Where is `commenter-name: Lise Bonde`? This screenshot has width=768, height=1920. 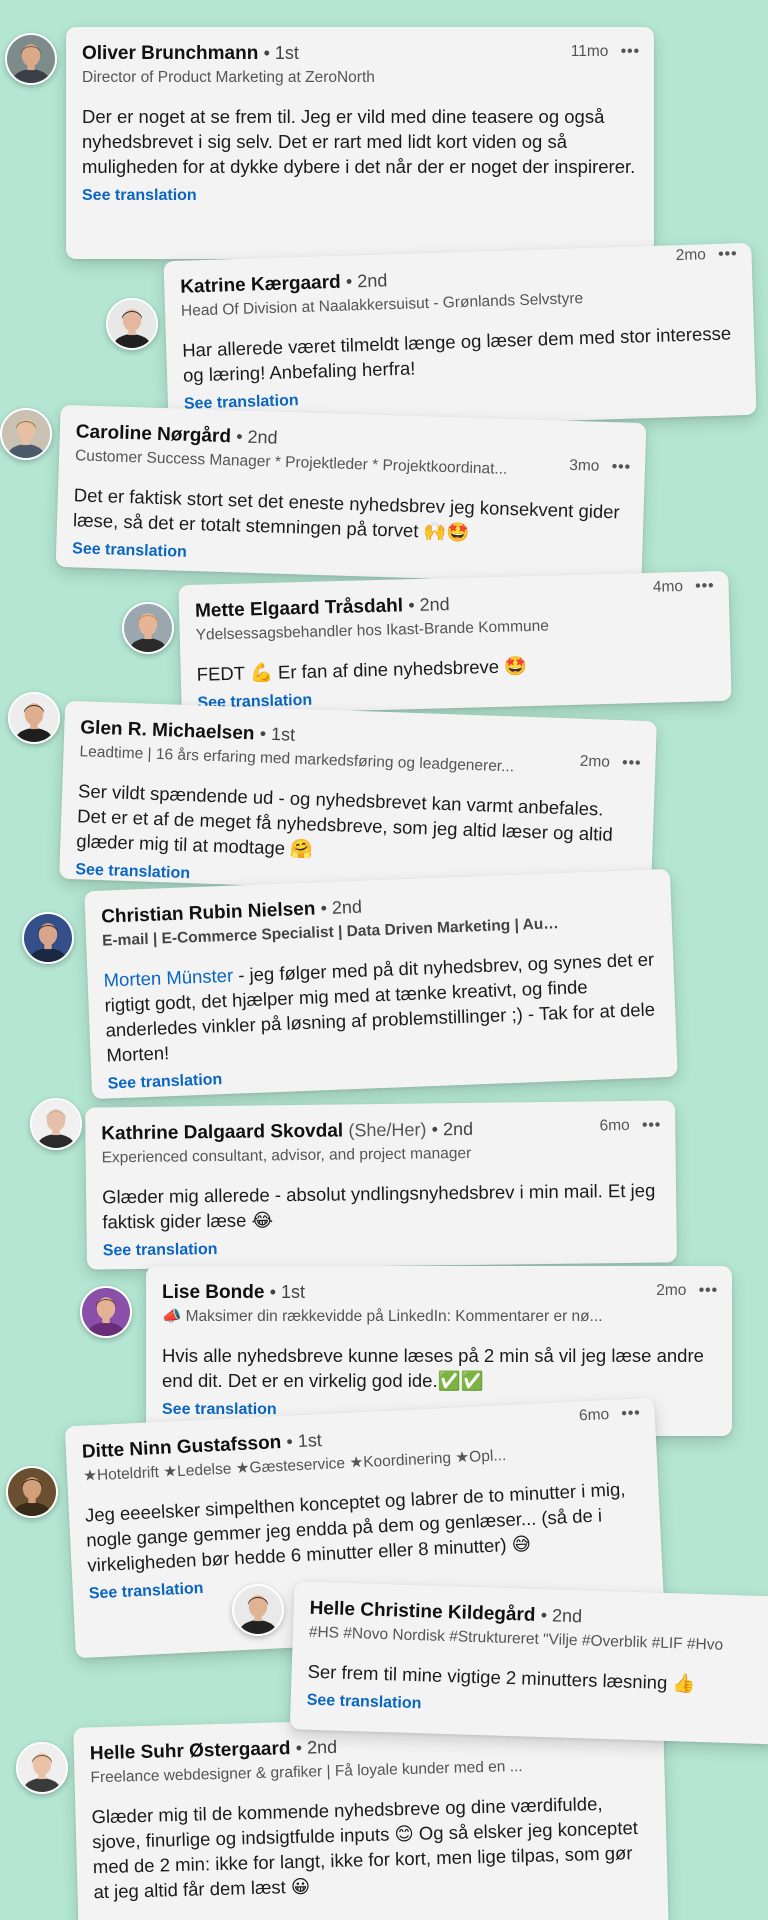
commenter-name: Lise Bonde is located at coordinates (213, 1292).